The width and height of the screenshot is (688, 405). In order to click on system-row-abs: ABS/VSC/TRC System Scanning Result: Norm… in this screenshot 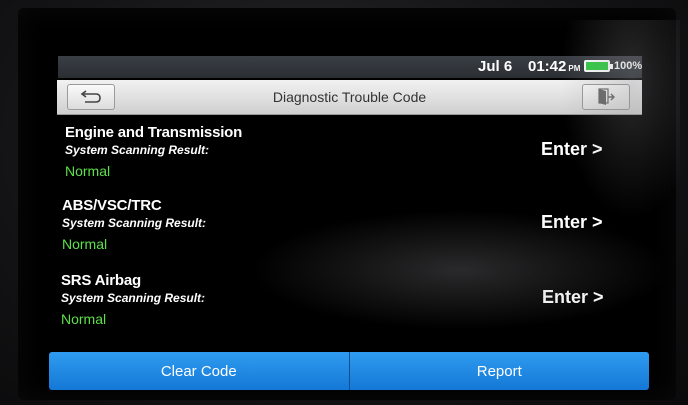, I will do `click(134, 224)`.